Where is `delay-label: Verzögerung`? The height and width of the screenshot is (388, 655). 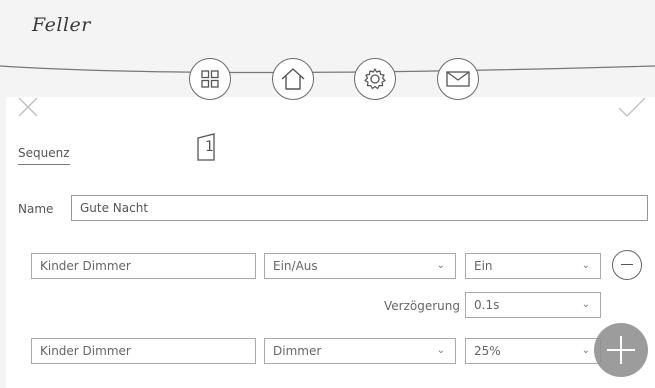 delay-label: Verzögerung is located at coordinates (422, 306).